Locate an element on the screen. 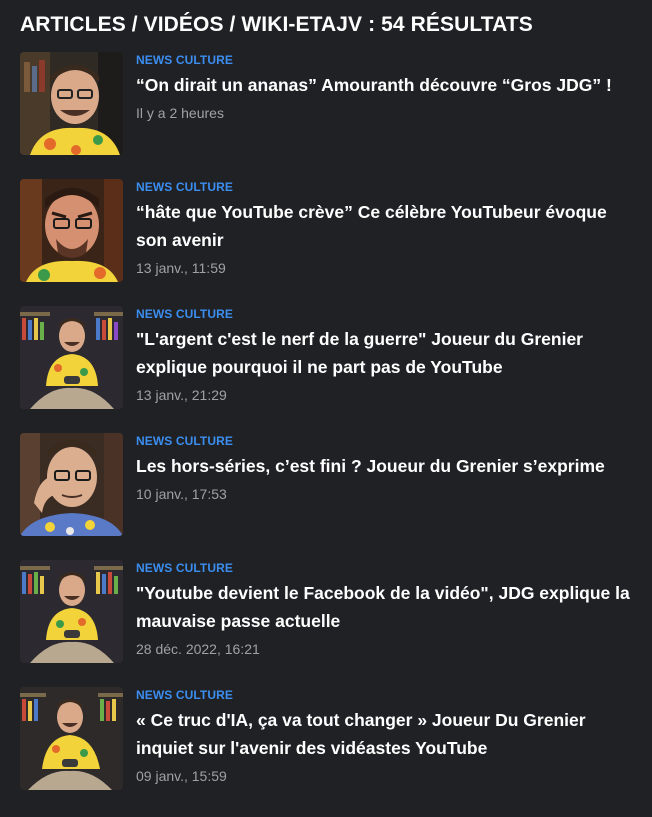  article-date: 10 janv., 17:53 is located at coordinates (181, 494).